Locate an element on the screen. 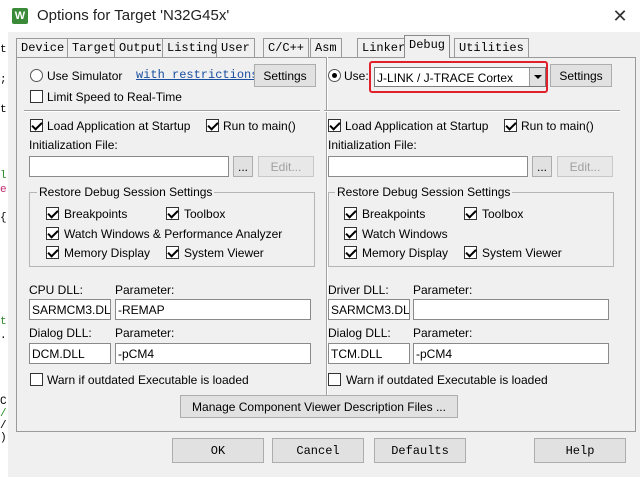  limit-speed-label: Limit Speed to Real-Time is located at coordinates (114, 97).